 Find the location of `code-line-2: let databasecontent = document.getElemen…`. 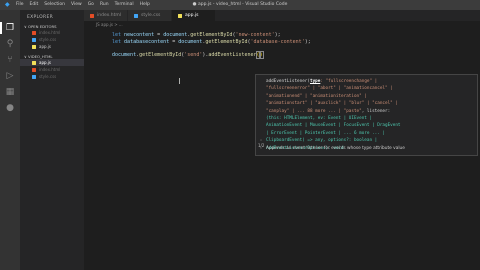

code-line-2: let databasecontent = document.getElemen… is located at coordinates (211, 41).